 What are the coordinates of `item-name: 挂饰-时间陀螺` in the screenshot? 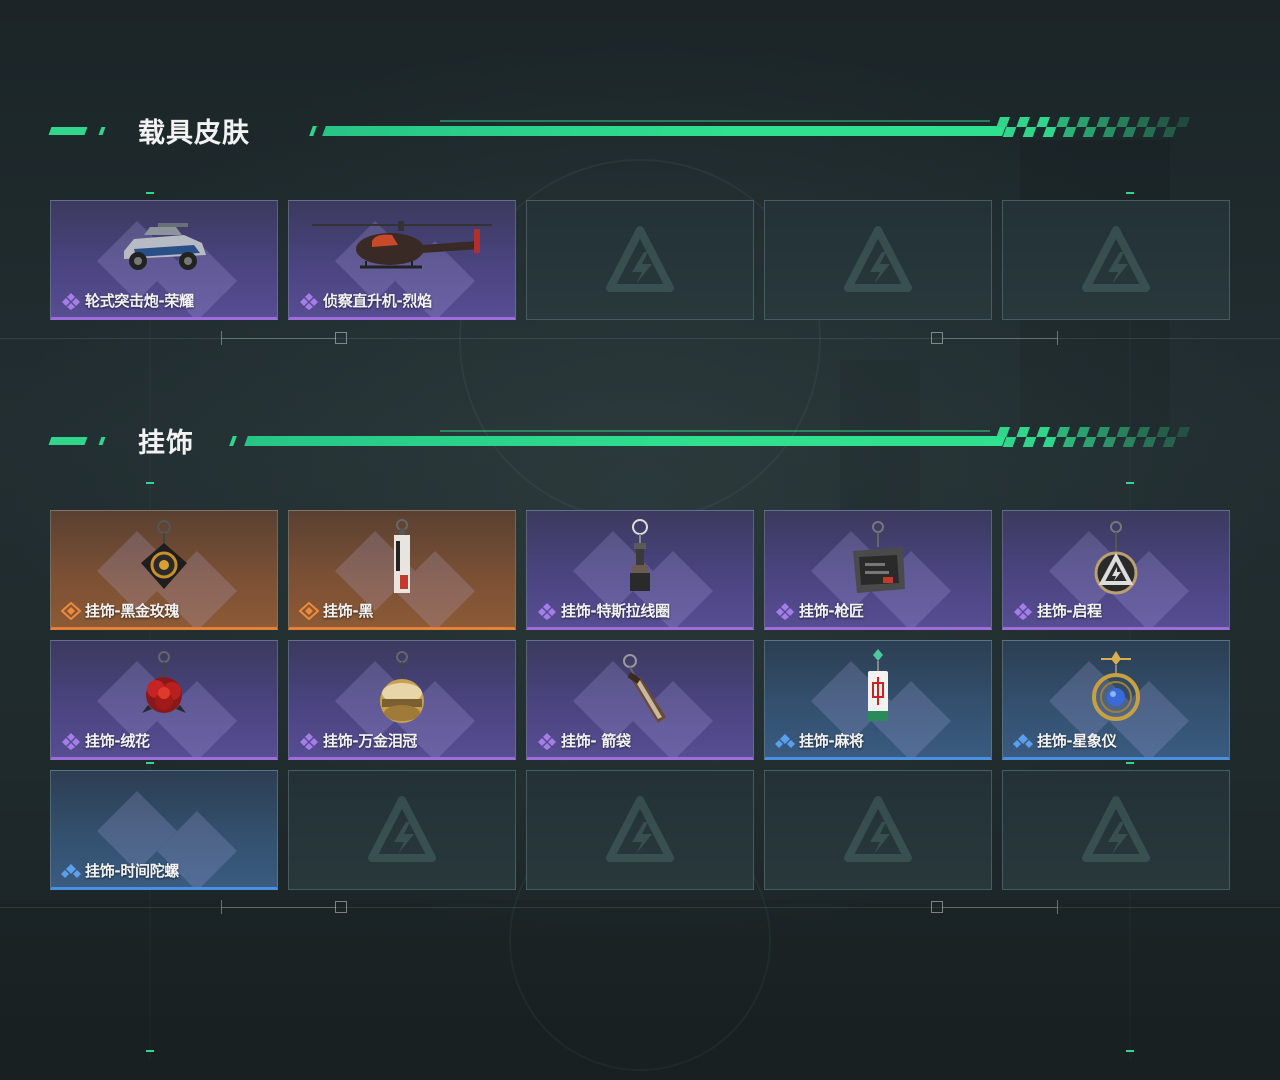 It's located at (132, 871).